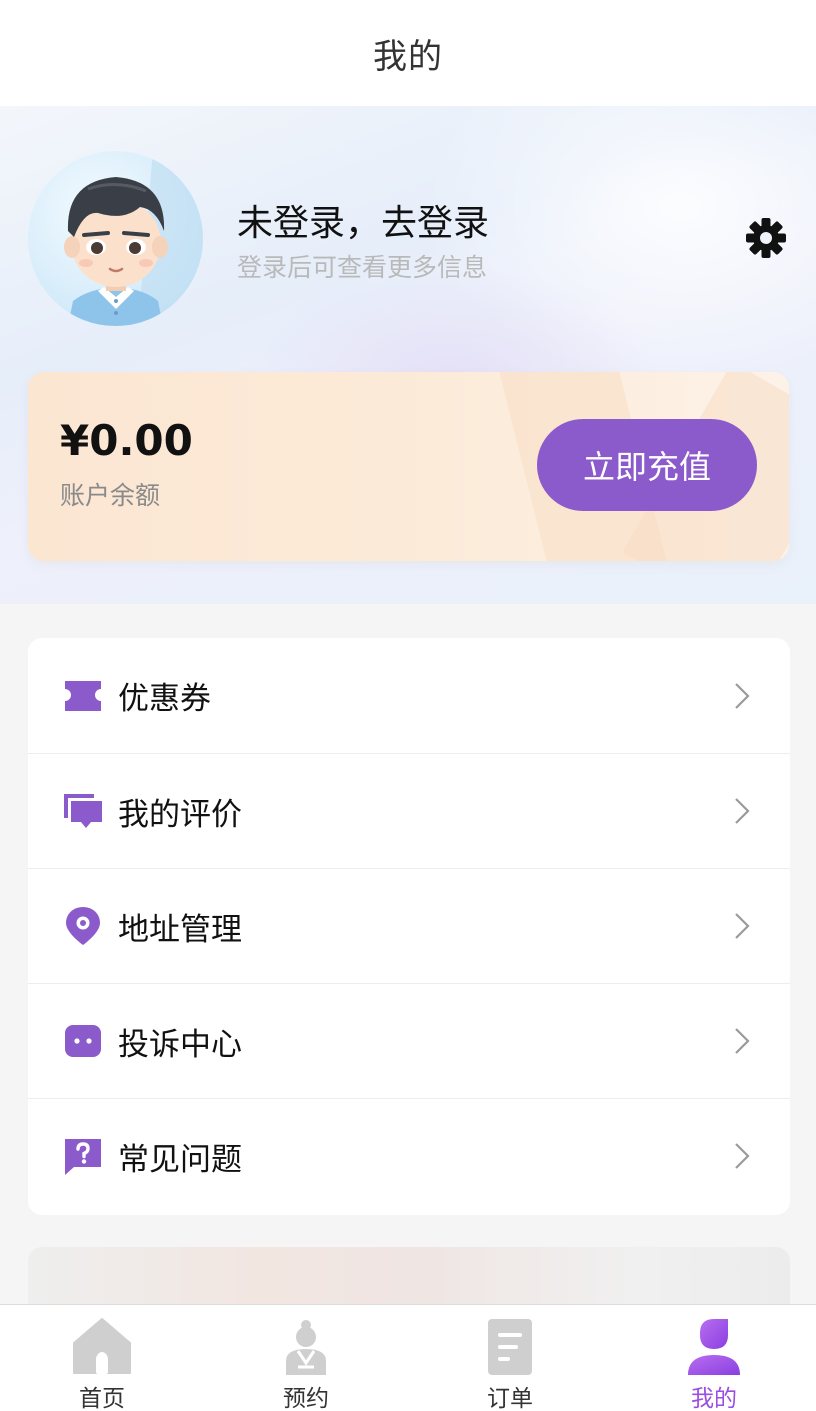 Image resolution: width=816 pixels, height=1411 pixels. I want to click on menu-item-complaints: 投诉中心, so click(409, 1040).